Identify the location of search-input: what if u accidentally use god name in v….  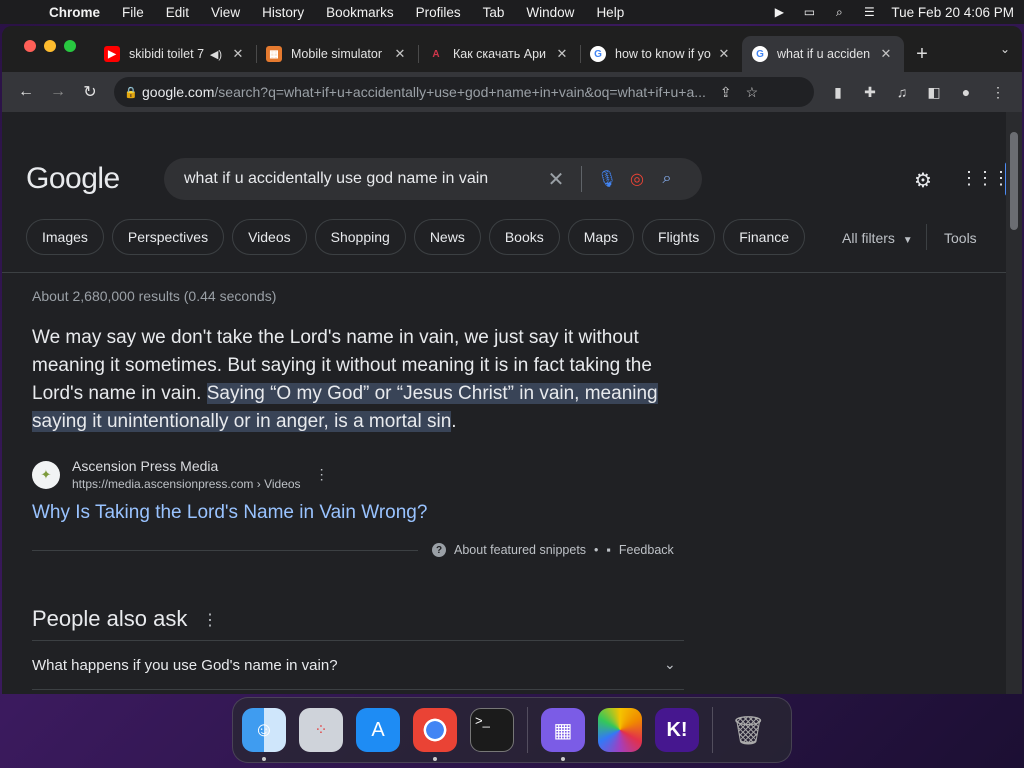
(362, 179).